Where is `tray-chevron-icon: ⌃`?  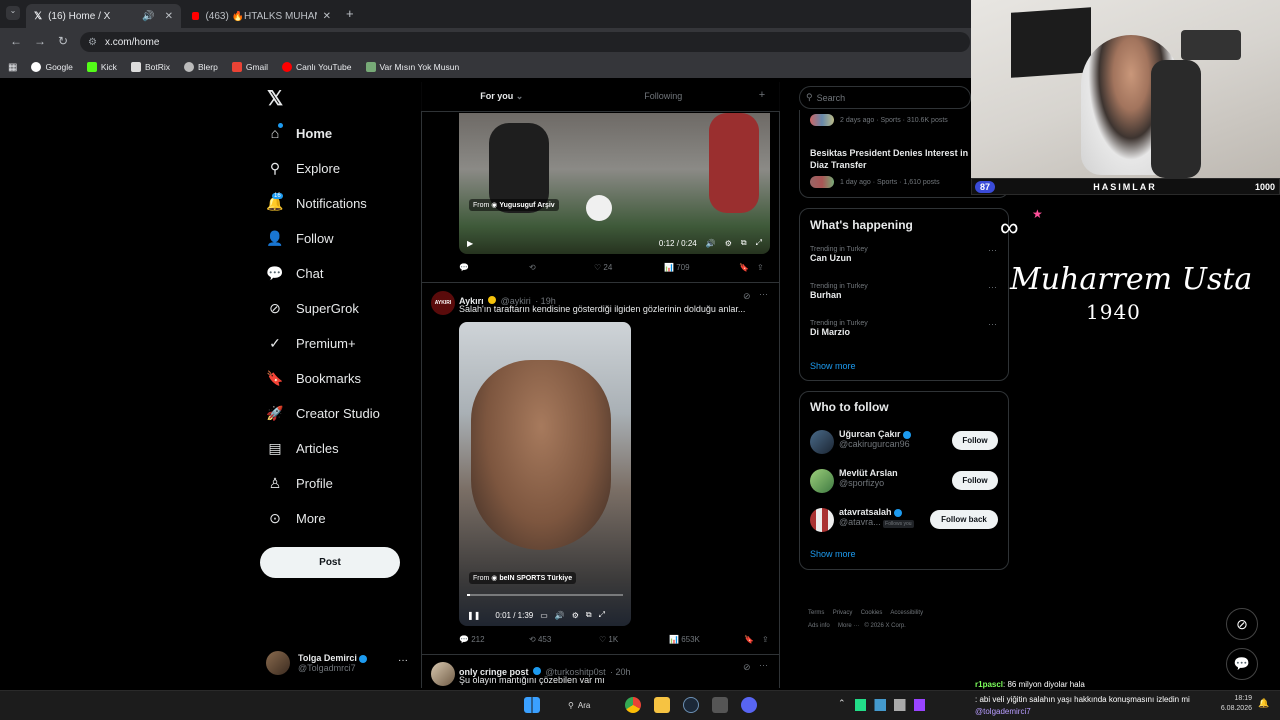
tray-chevron-icon: ⌃ is located at coordinates (842, 703).